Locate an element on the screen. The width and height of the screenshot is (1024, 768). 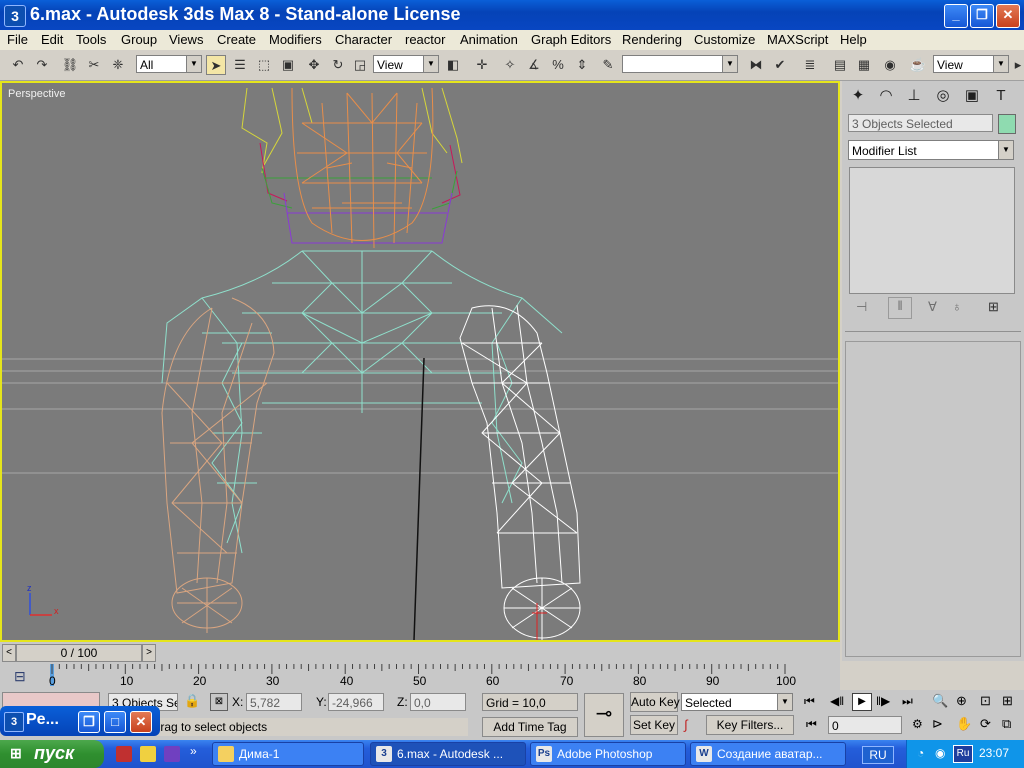
select-and-link-icon: ⛓ is located at coordinates (70, 65).